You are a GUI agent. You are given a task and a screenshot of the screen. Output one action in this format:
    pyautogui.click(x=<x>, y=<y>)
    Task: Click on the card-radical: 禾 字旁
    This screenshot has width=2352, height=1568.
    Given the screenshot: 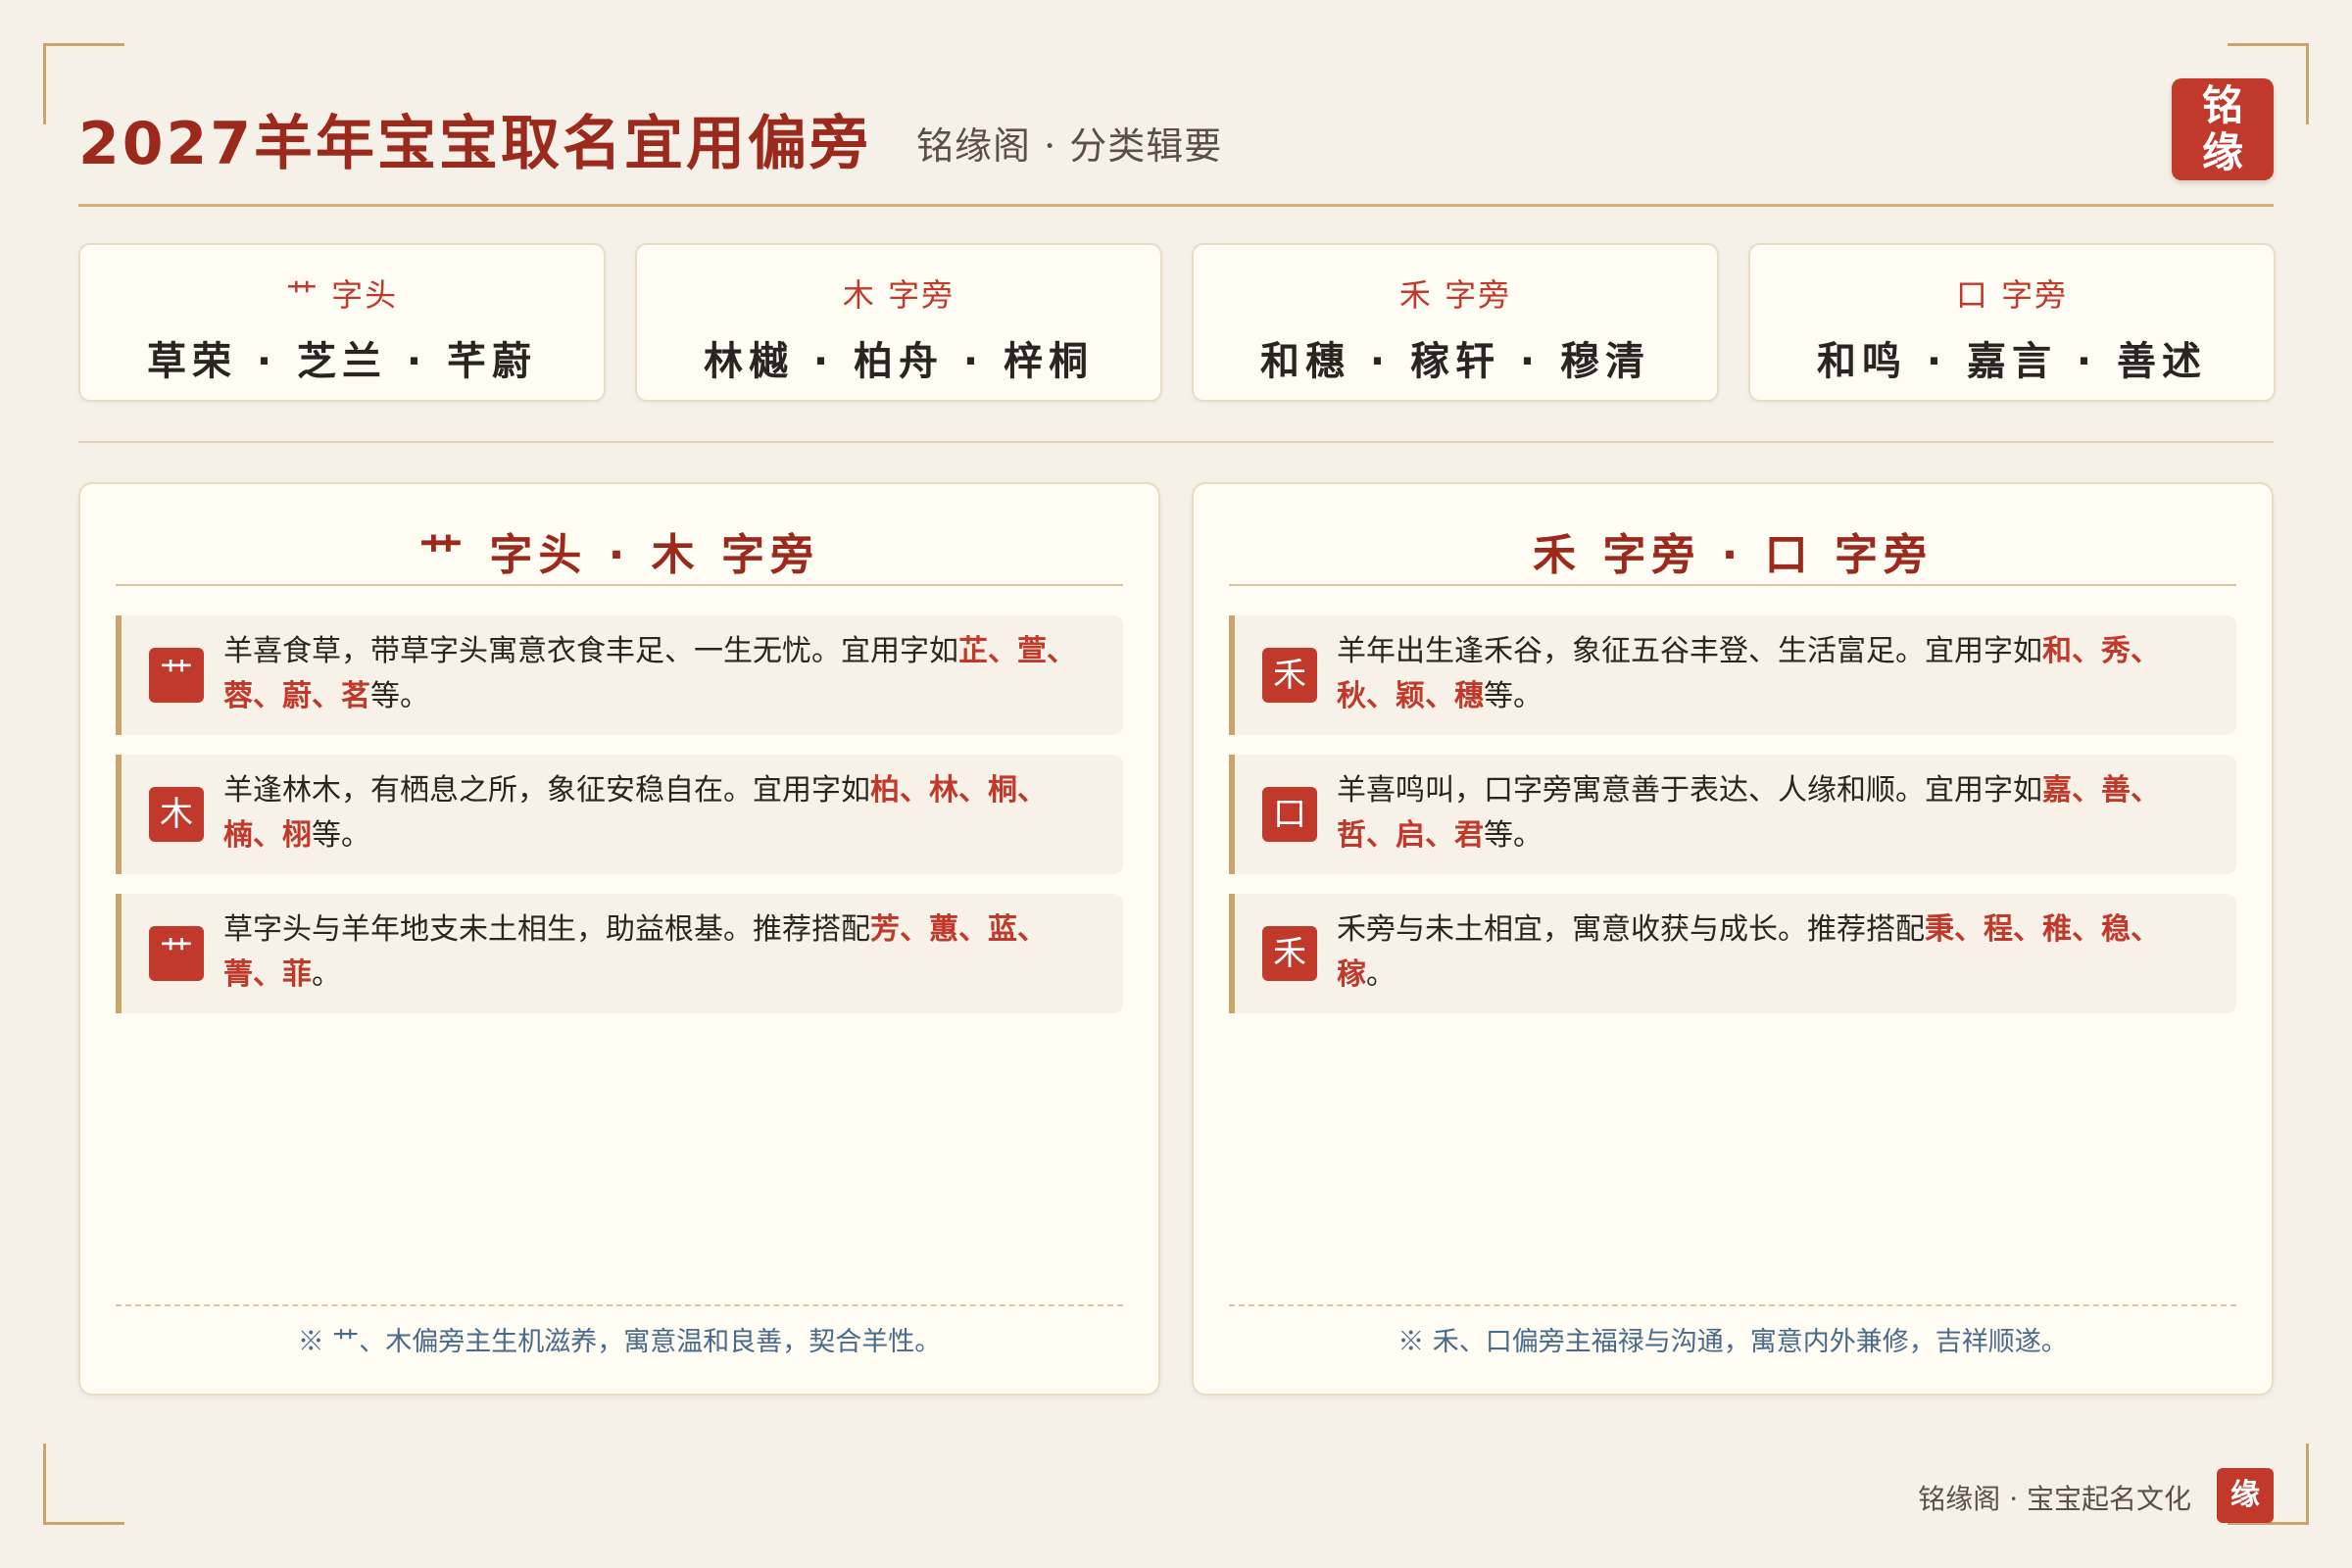 What is the action you would take?
    pyautogui.click(x=1455, y=295)
    